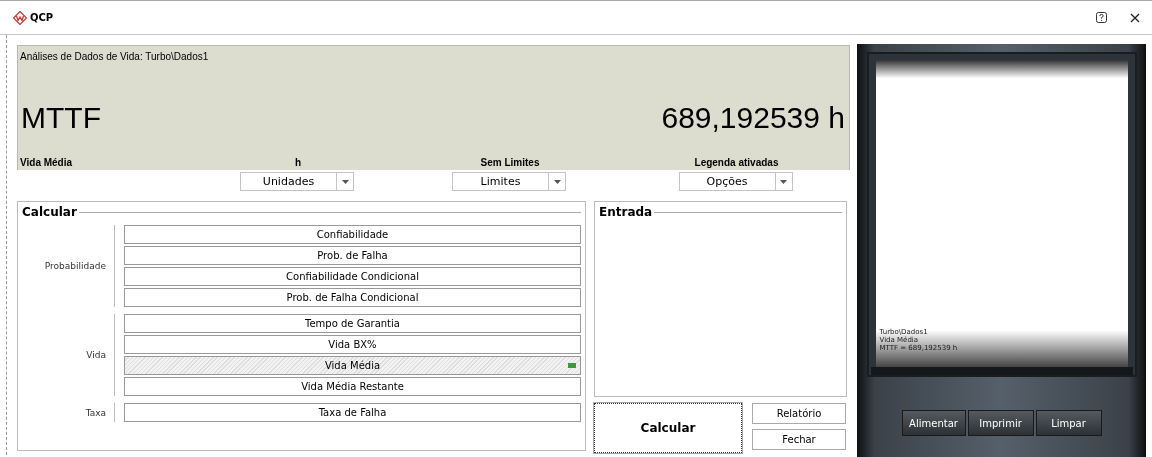 The width and height of the screenshot is (1152, 457). What do you see at coordinates (510, 162) in the screenshot?
I see `display-label: Sem Limites` at bounding box center [510, 162].